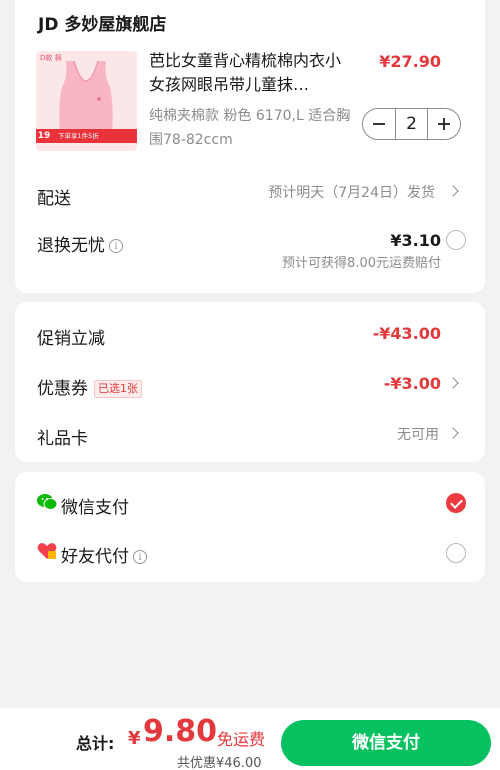 This screenshot has width=500, height=770. I want to click on decrease-button, so click(379, 124).